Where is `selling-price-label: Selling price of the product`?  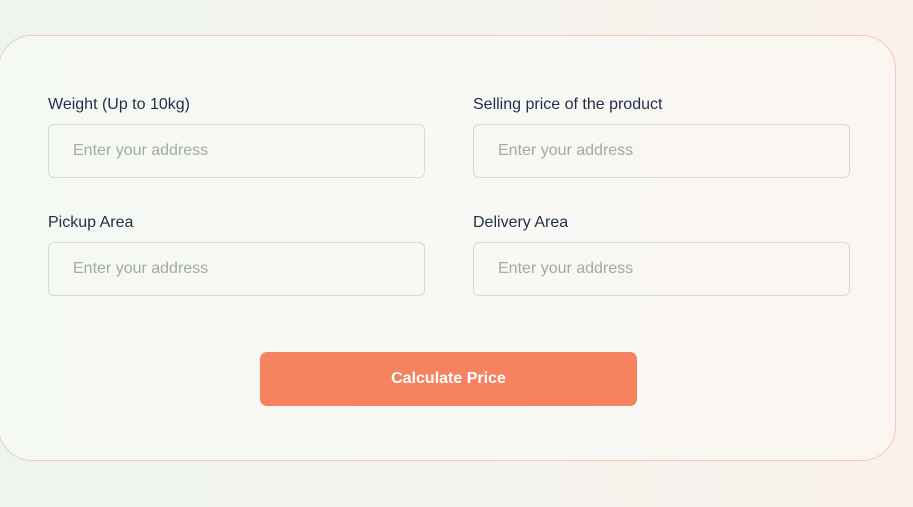
selling-price-label: Selling price of the product is located at coordinates (568, 104).